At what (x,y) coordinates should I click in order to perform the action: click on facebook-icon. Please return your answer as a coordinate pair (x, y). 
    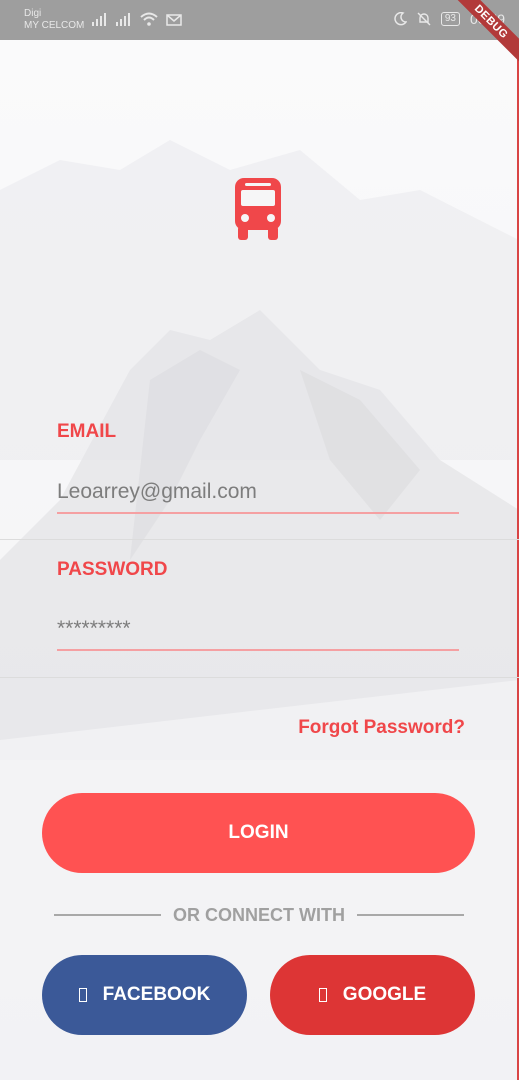
    Looking at the image, I should click on (82, 995).